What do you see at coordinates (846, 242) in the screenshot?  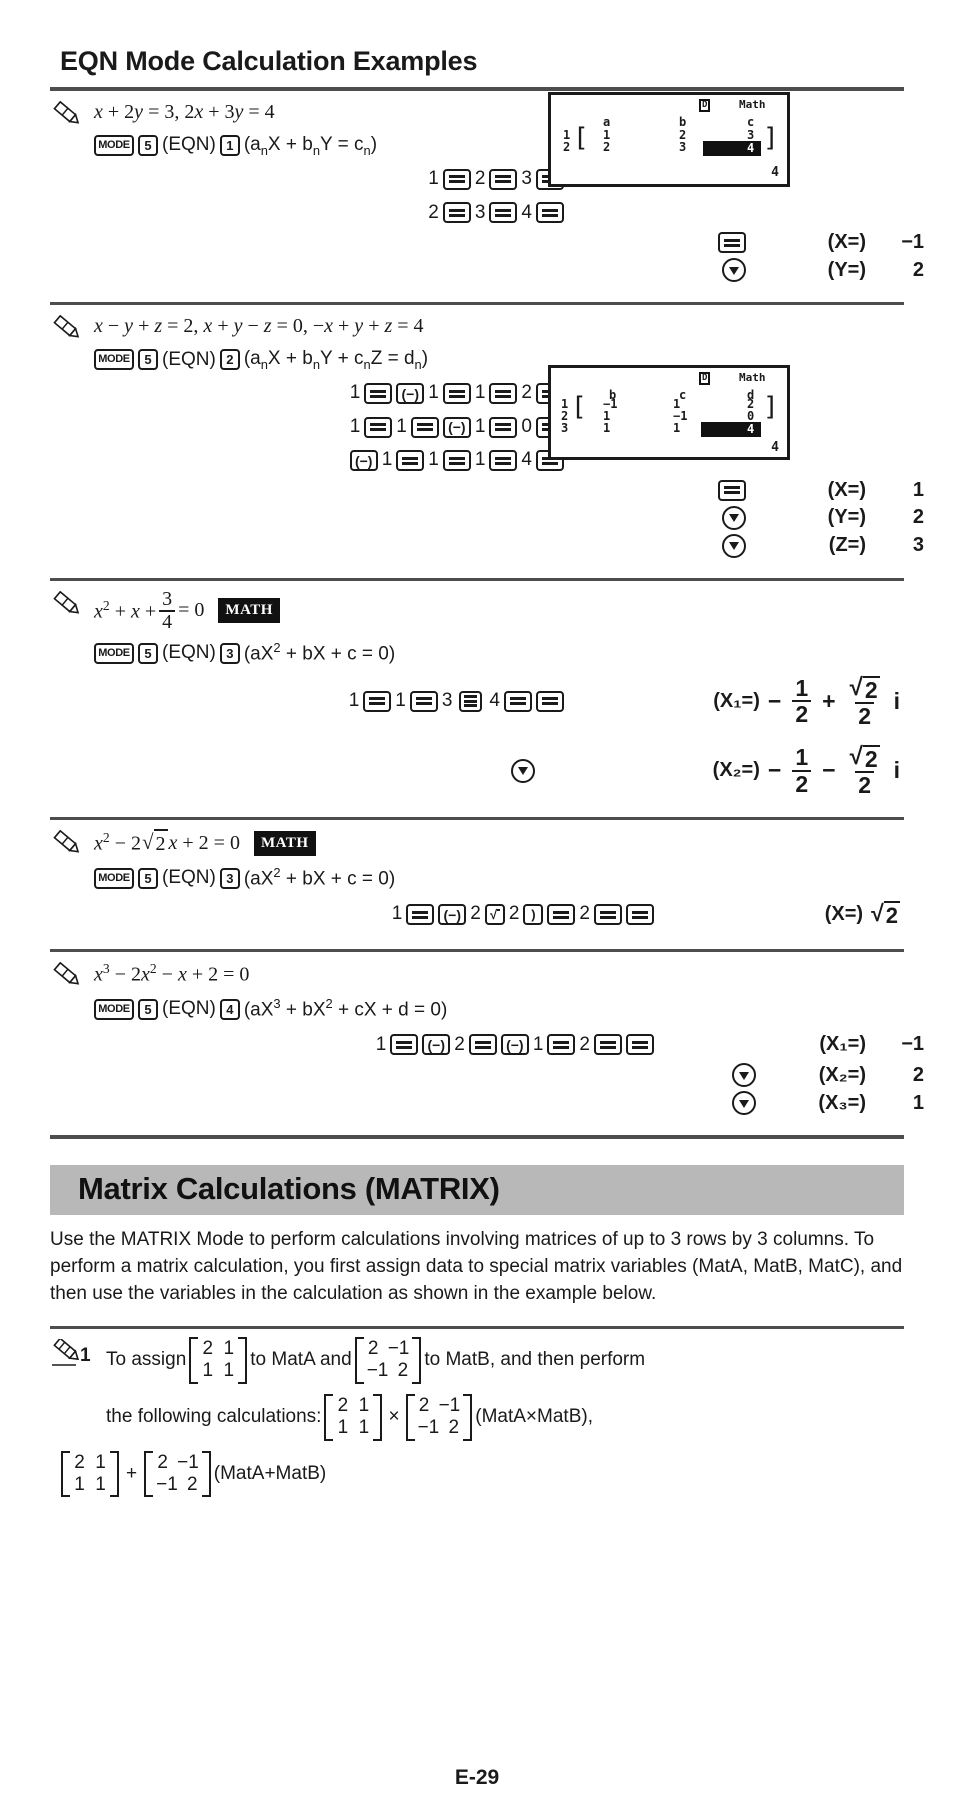 I see `result-label-x: (X=)` at bounding box center [846, 242].